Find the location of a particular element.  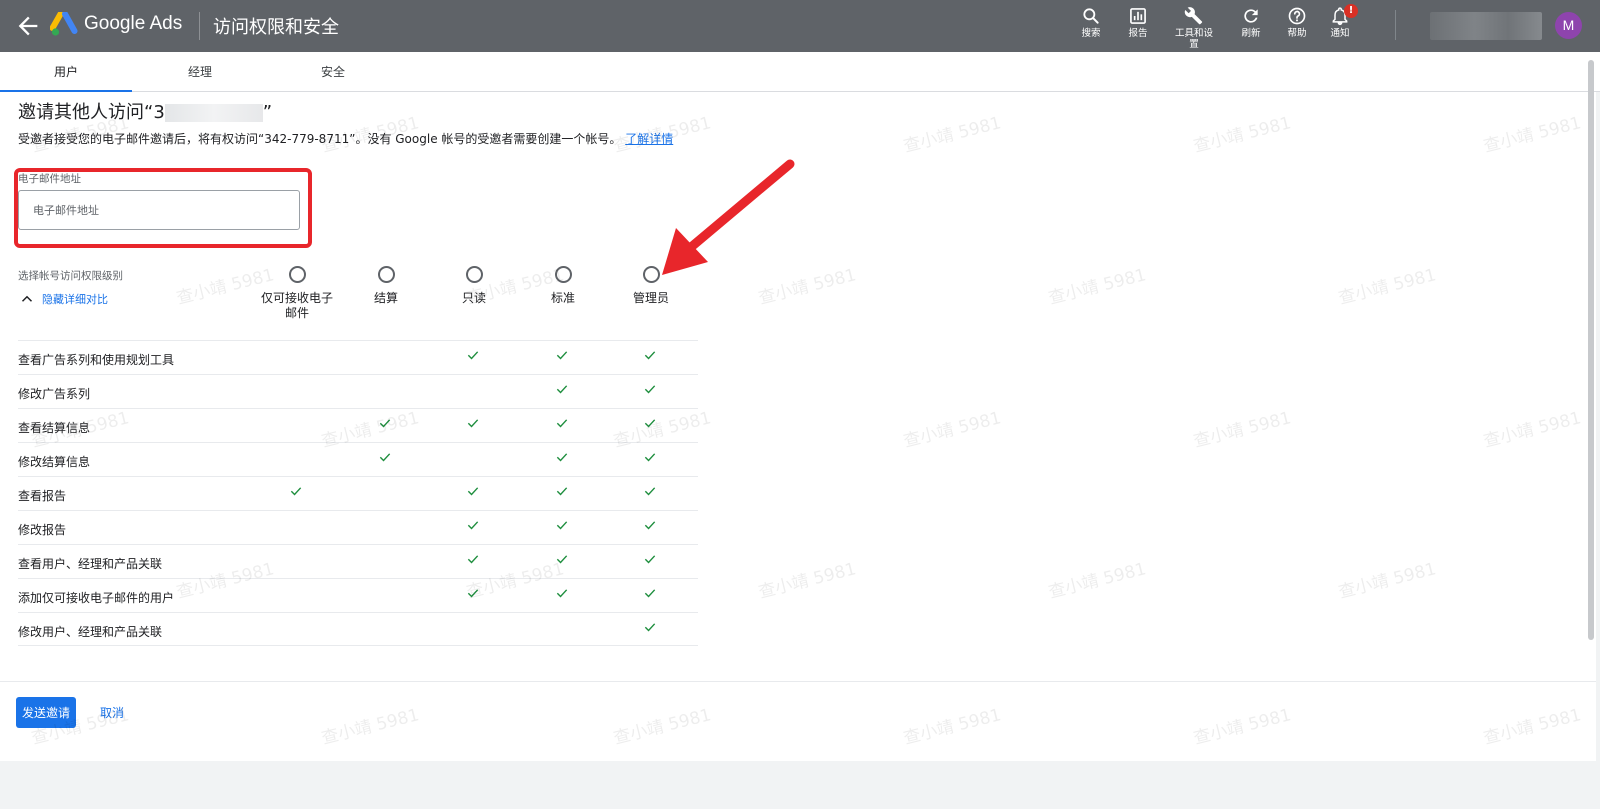

cancel-button: 取消 is located at coordinates (112, 712).